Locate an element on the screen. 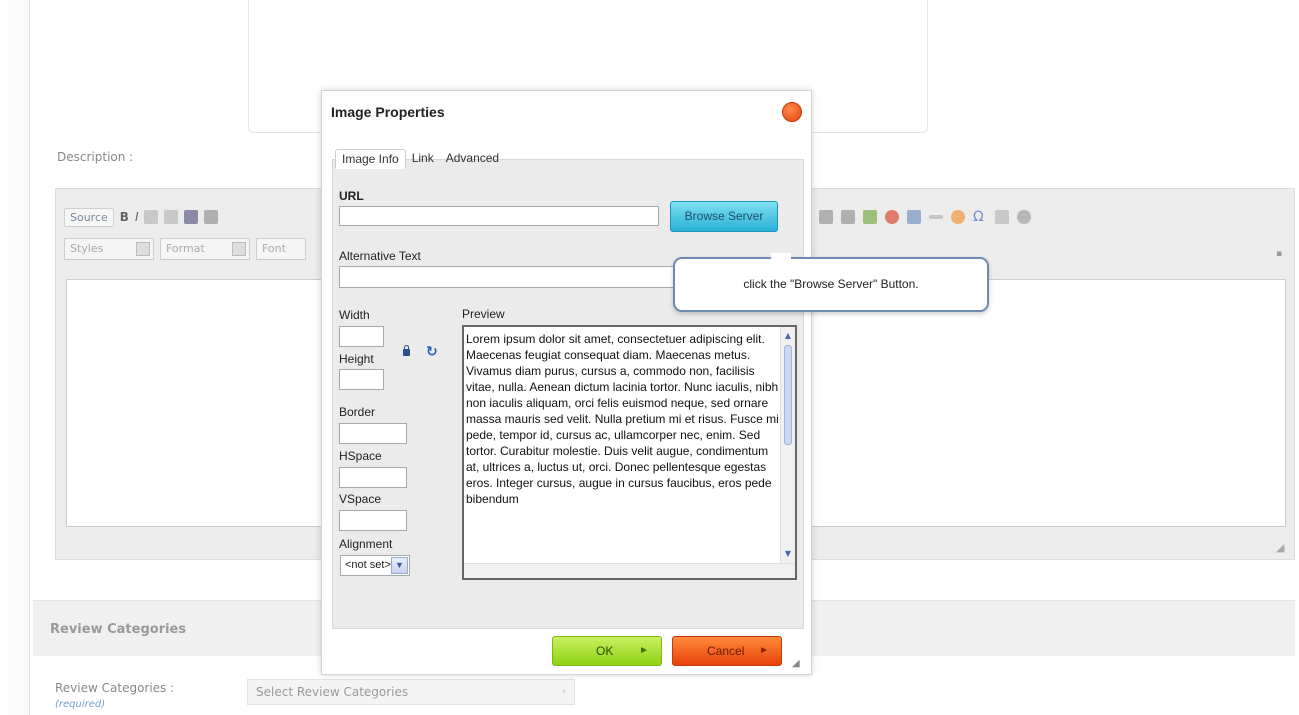  callout-pointer-joint is located at coordinates (781, 257).